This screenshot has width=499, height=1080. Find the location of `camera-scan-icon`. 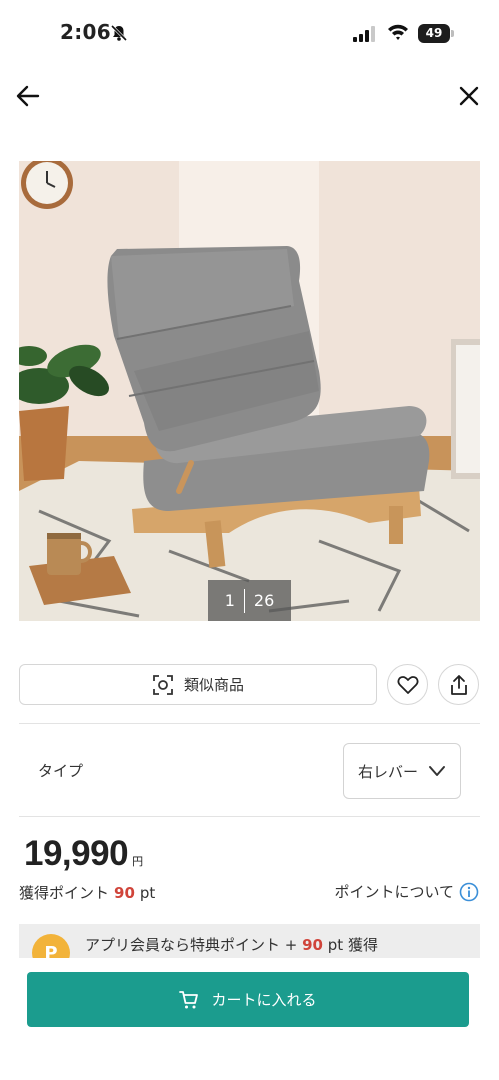

camera-scan-icon is located at coordinates (163, 684).